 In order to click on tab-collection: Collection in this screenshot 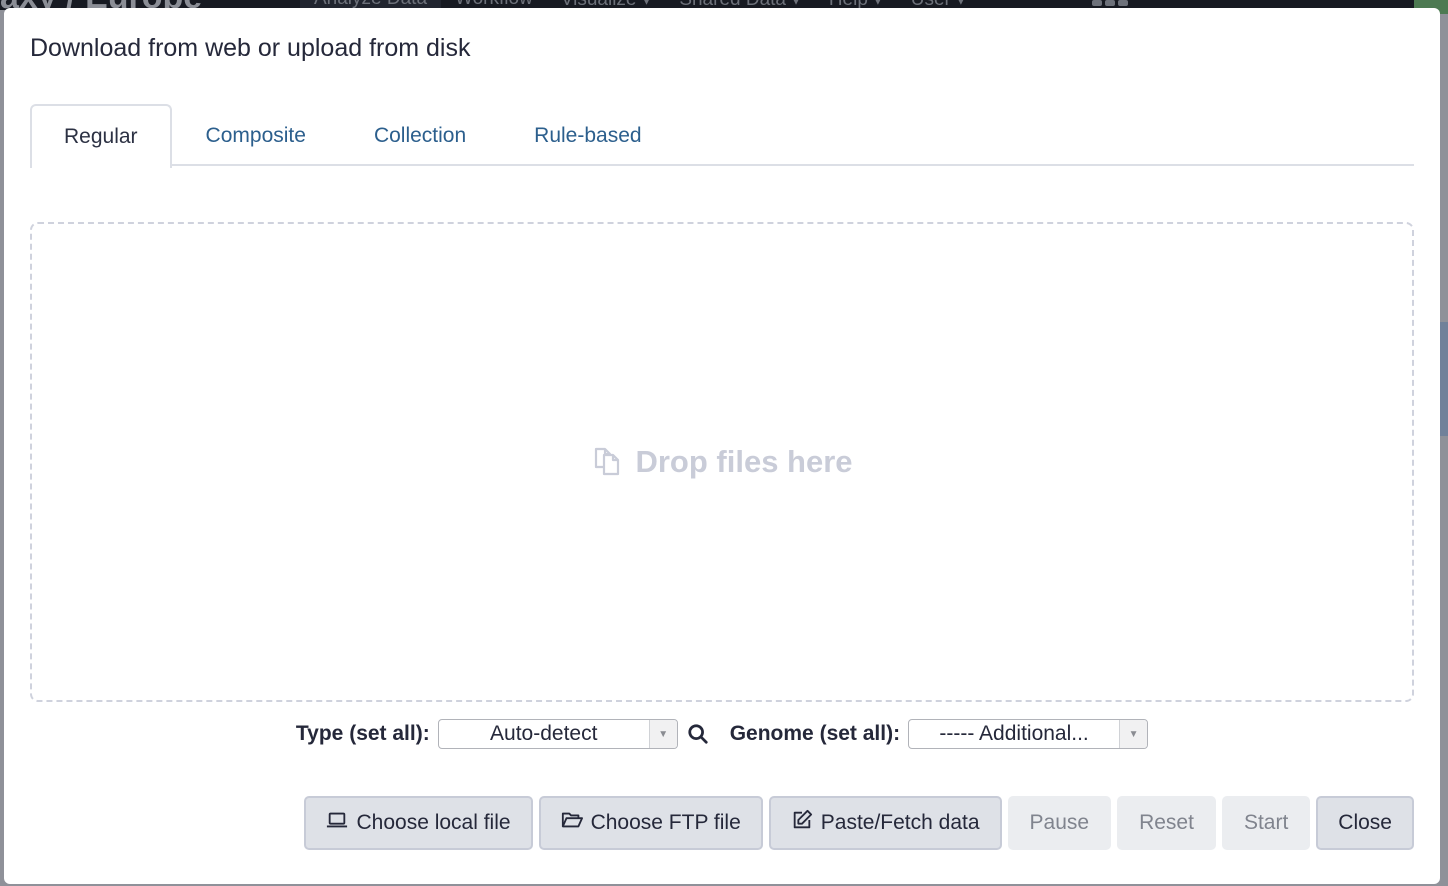, I will do `click(420, 135)`.